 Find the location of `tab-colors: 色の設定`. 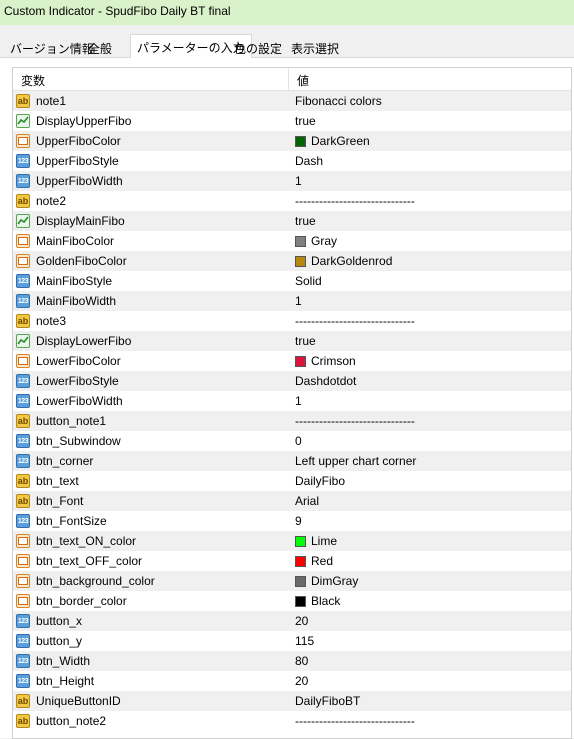

tab-colors: 色の設定 is located at coordinates (258, 47).